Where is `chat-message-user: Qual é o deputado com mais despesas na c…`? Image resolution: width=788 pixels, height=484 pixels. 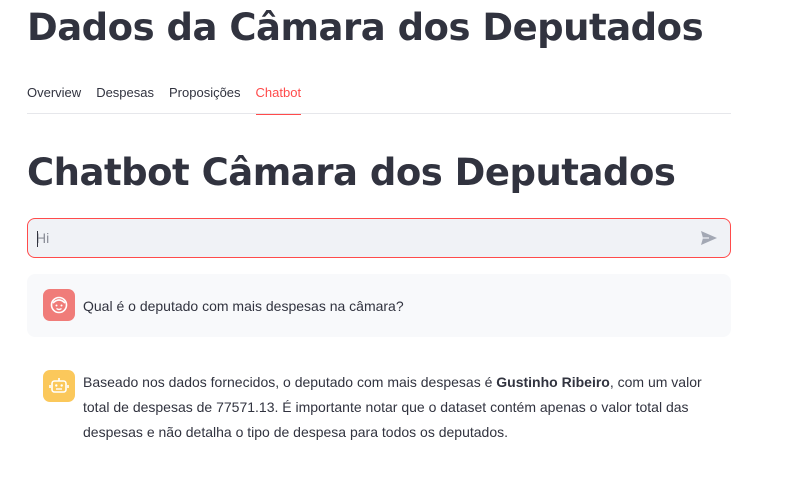 chat-message-user: Qual é o deputado com mais despesas na c… is located at coordinates (379, 305).